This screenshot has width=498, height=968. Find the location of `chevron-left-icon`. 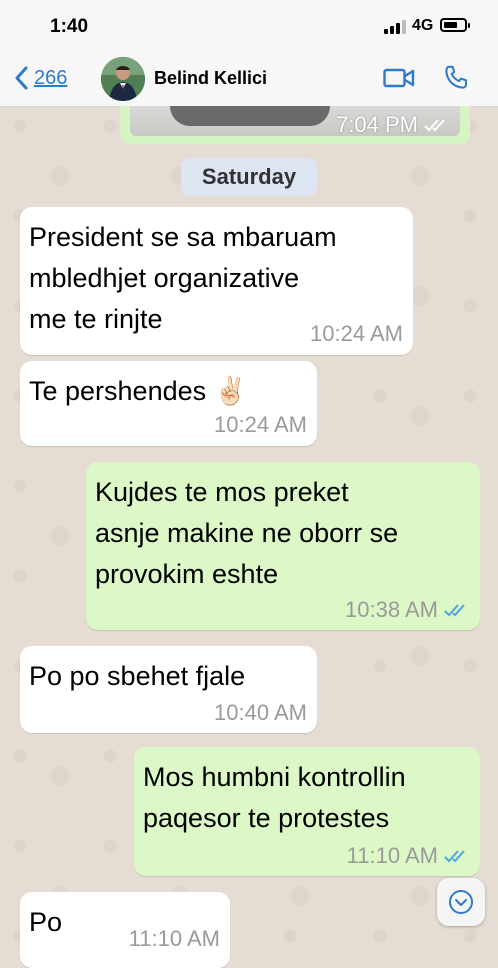

chevron-left-icon is located at coordinates (21, 78).